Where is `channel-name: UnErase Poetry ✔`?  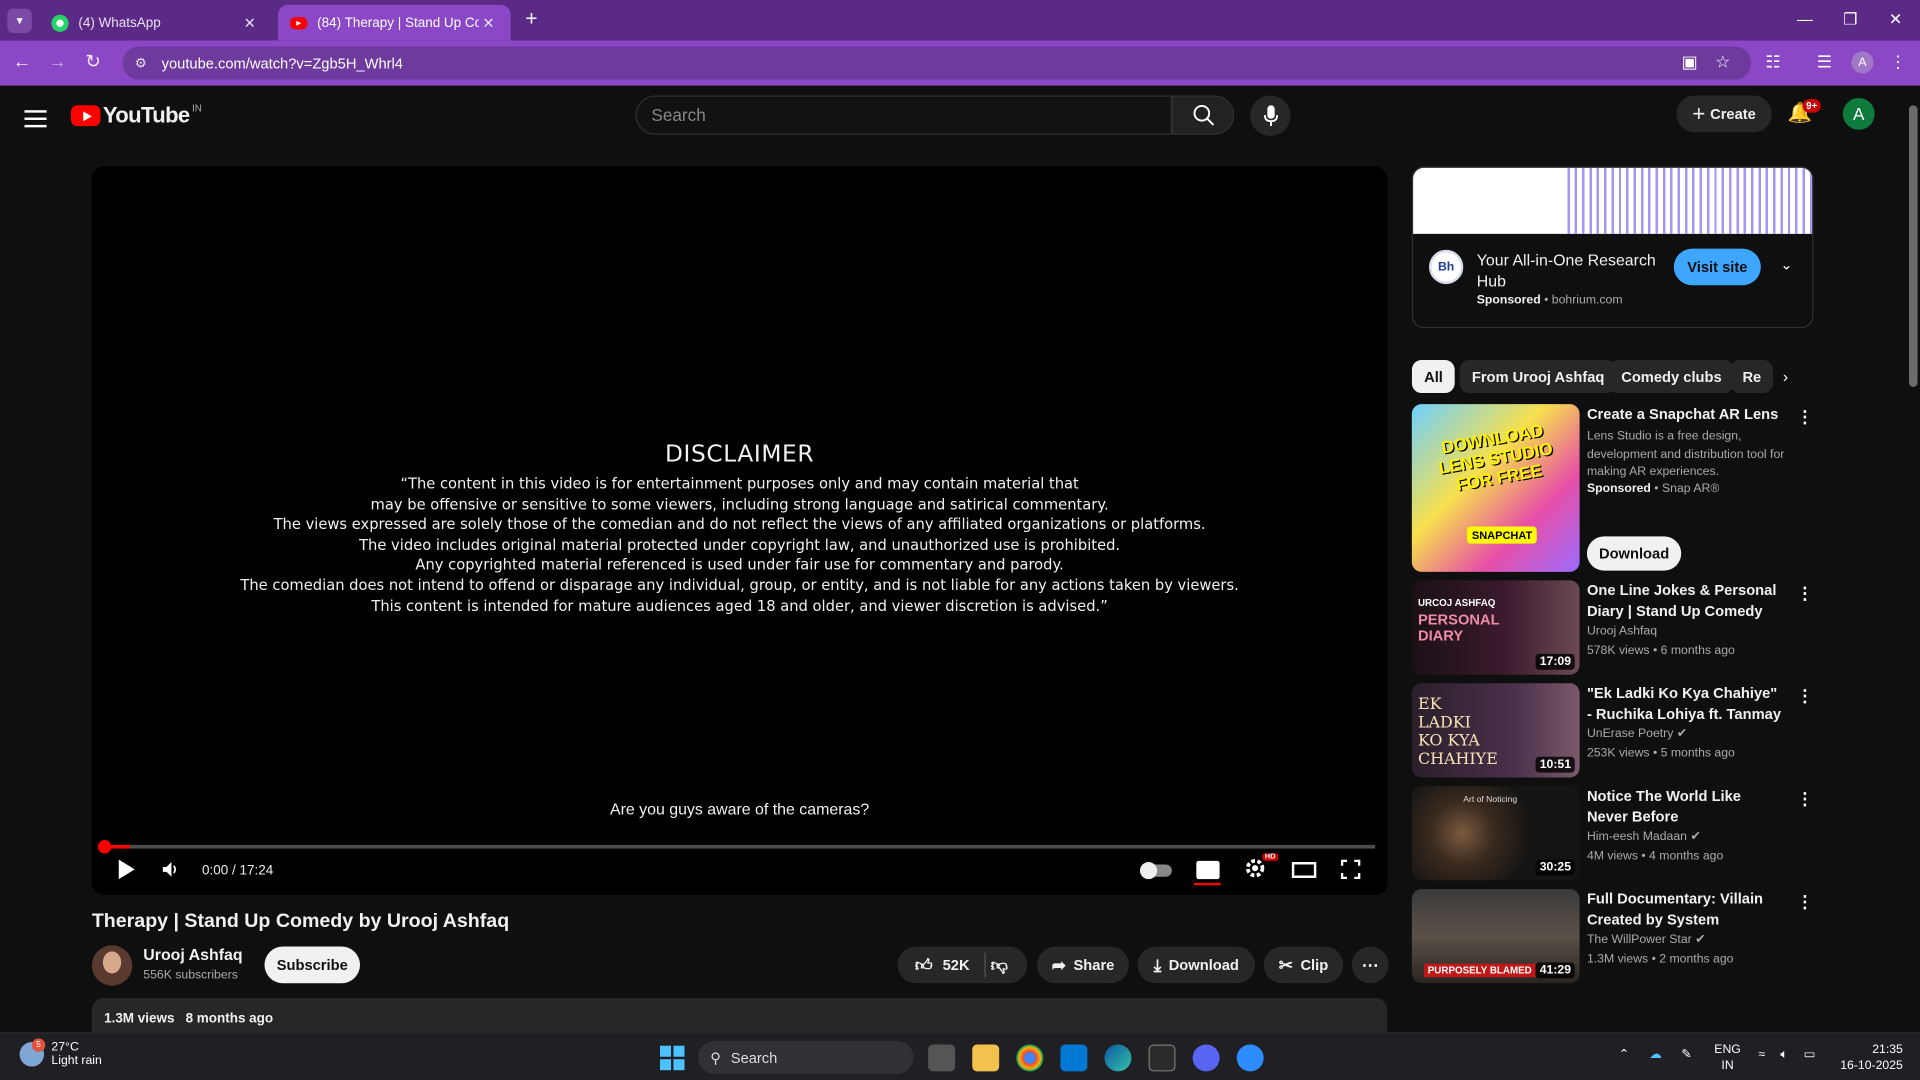 channel-name: UnErase Poetry ✔ is located at coordinates (1637, 733).